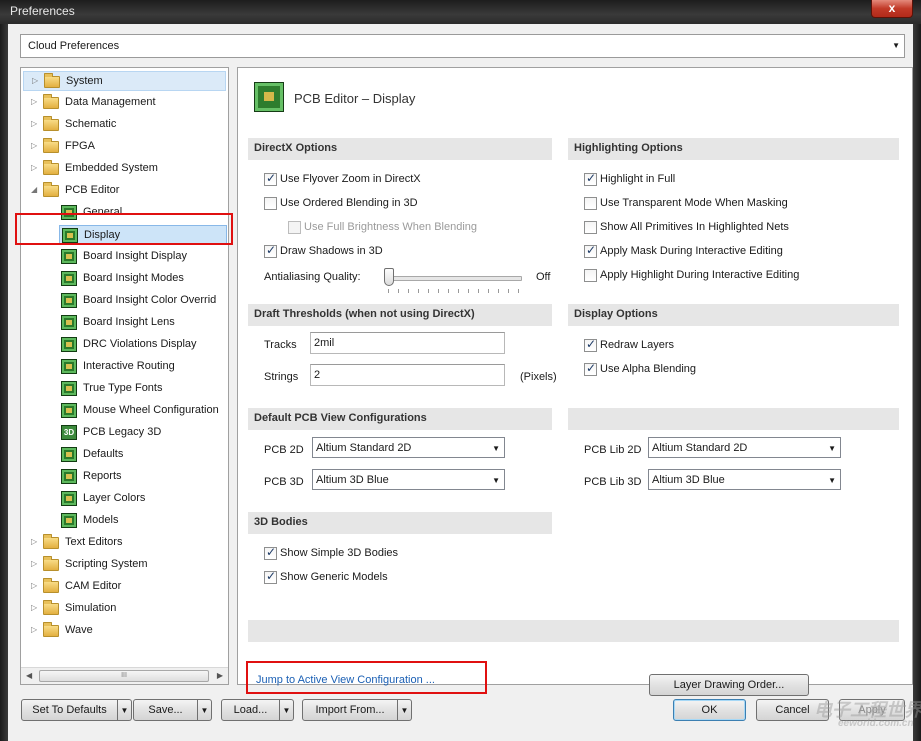 This screenshot has height=741, width=921. What do you see at coordinates (709, 710) in the screenshot?
I see `ok-button: OK` at bounding box center [709, 710].